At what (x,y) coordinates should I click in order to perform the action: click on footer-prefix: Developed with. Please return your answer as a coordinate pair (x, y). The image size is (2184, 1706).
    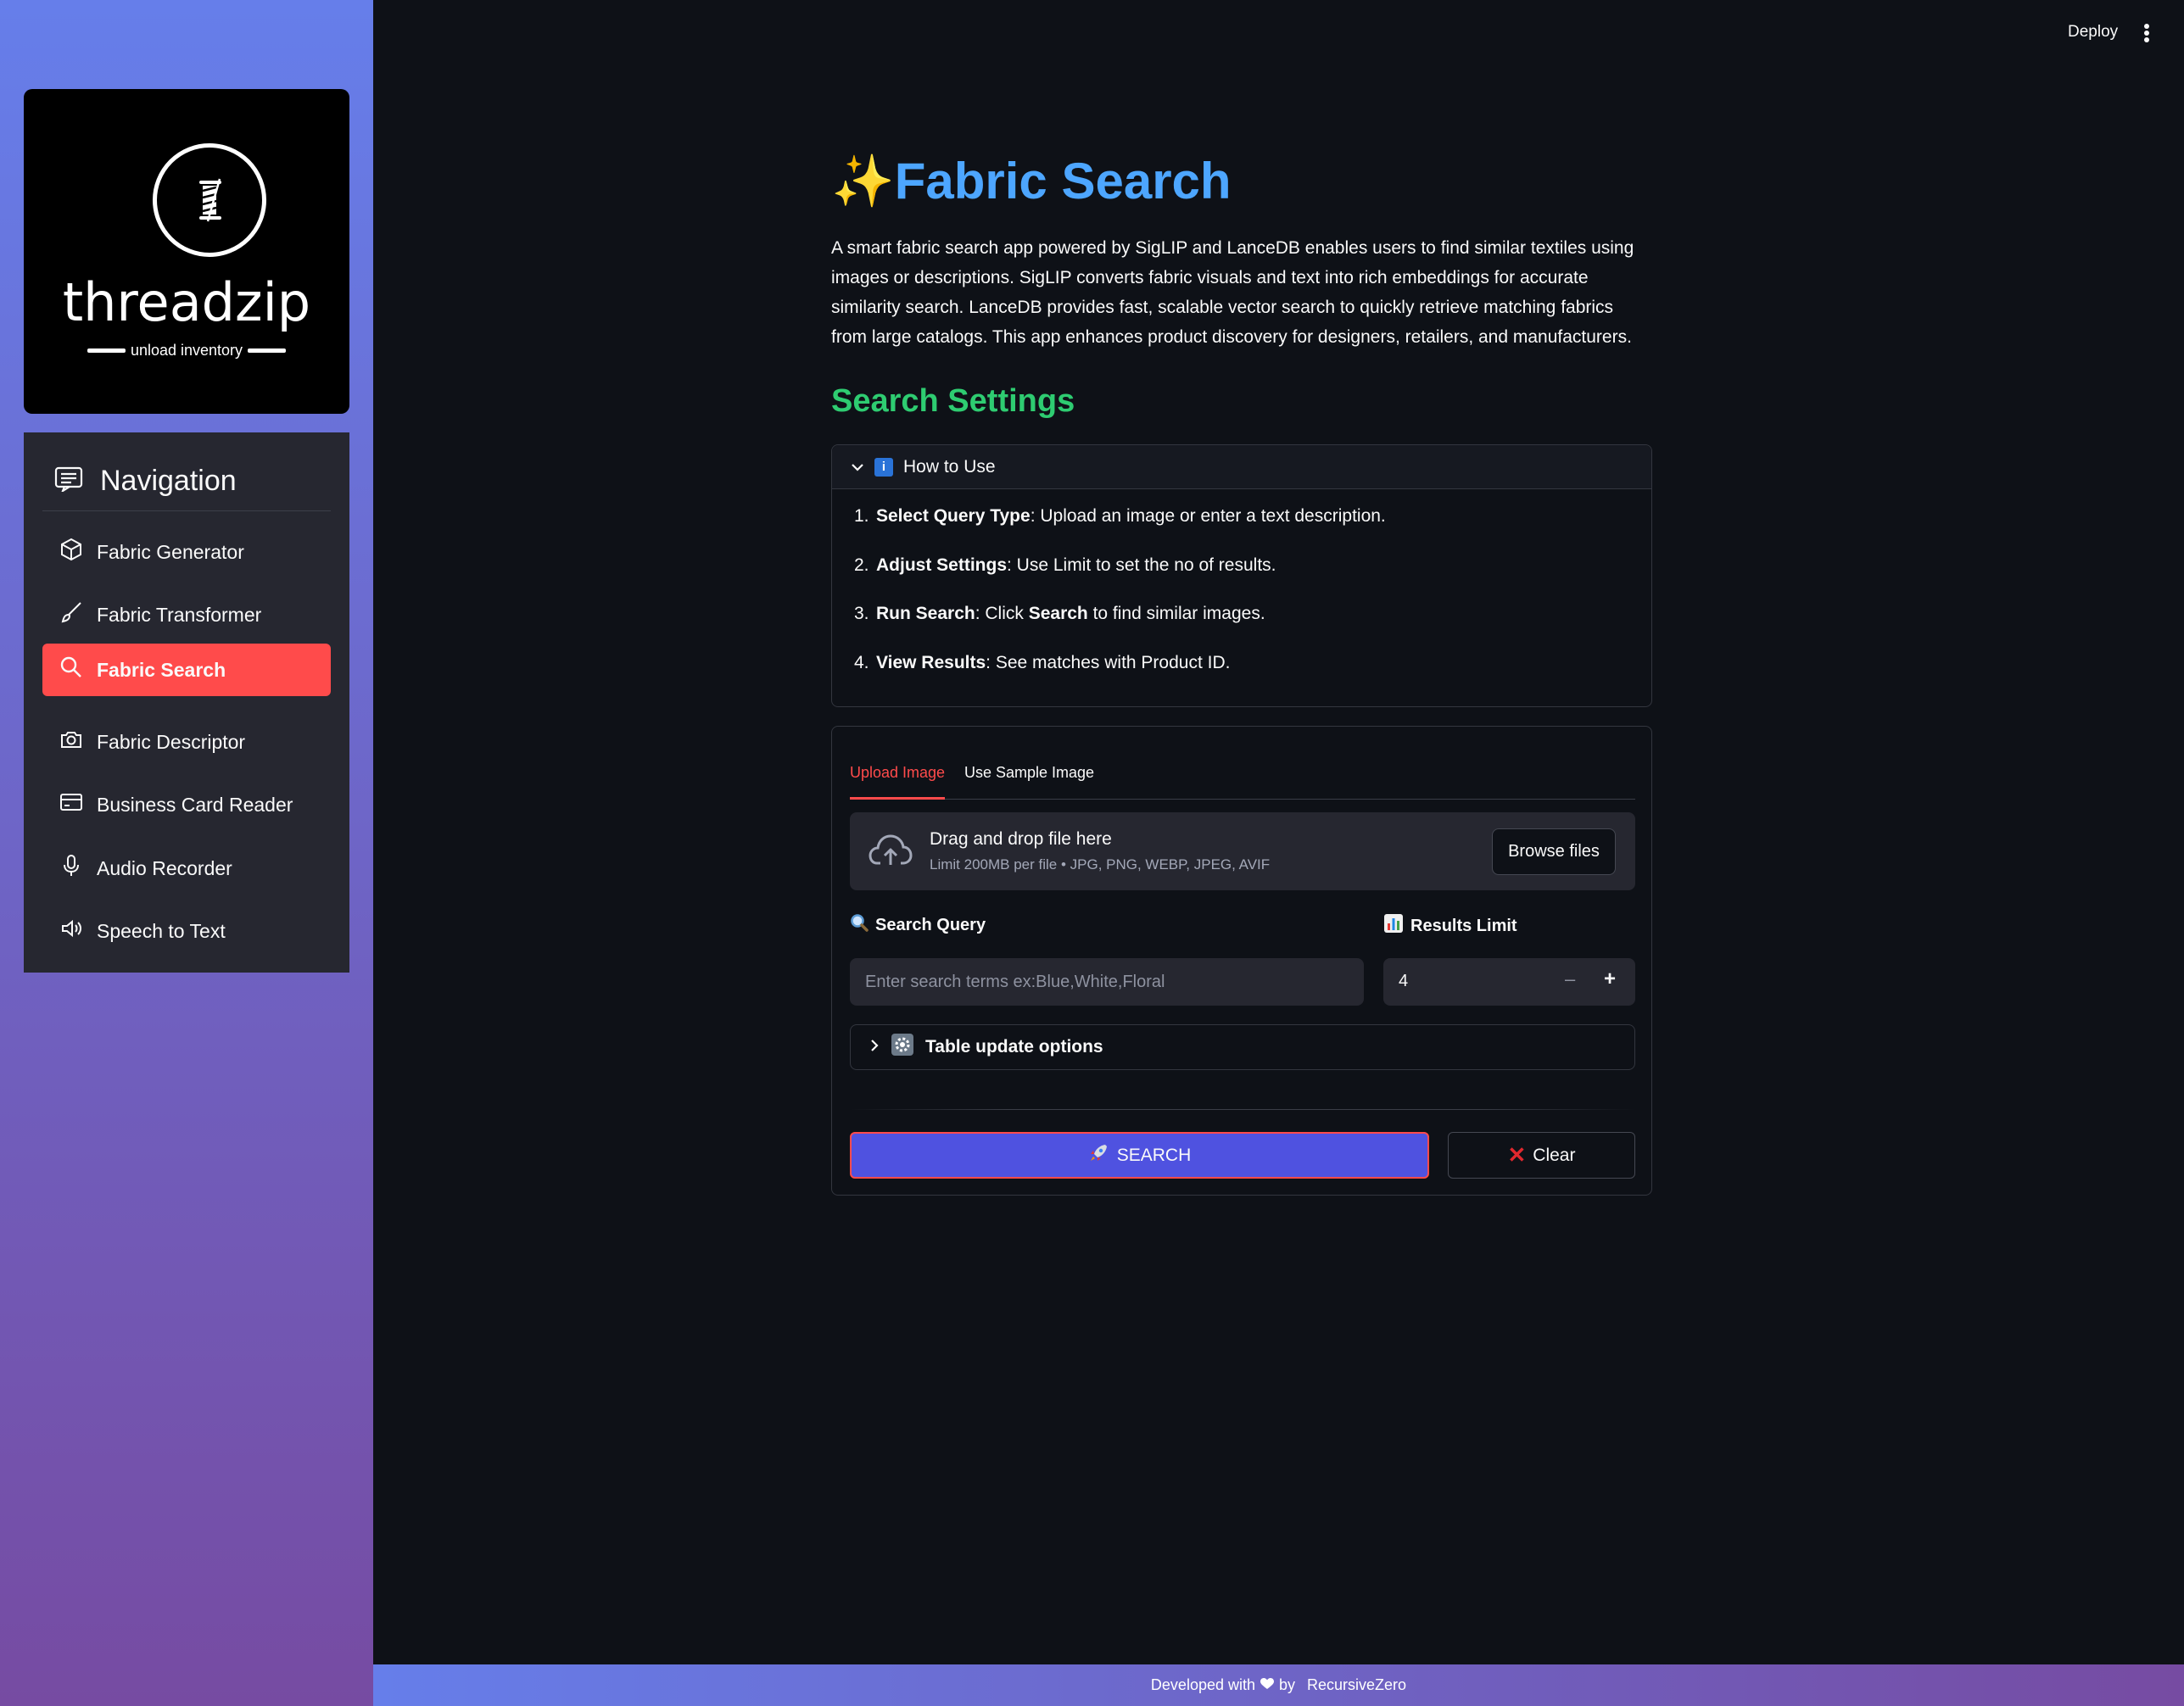
    Looking at the image, I should click on (1202, 1684).